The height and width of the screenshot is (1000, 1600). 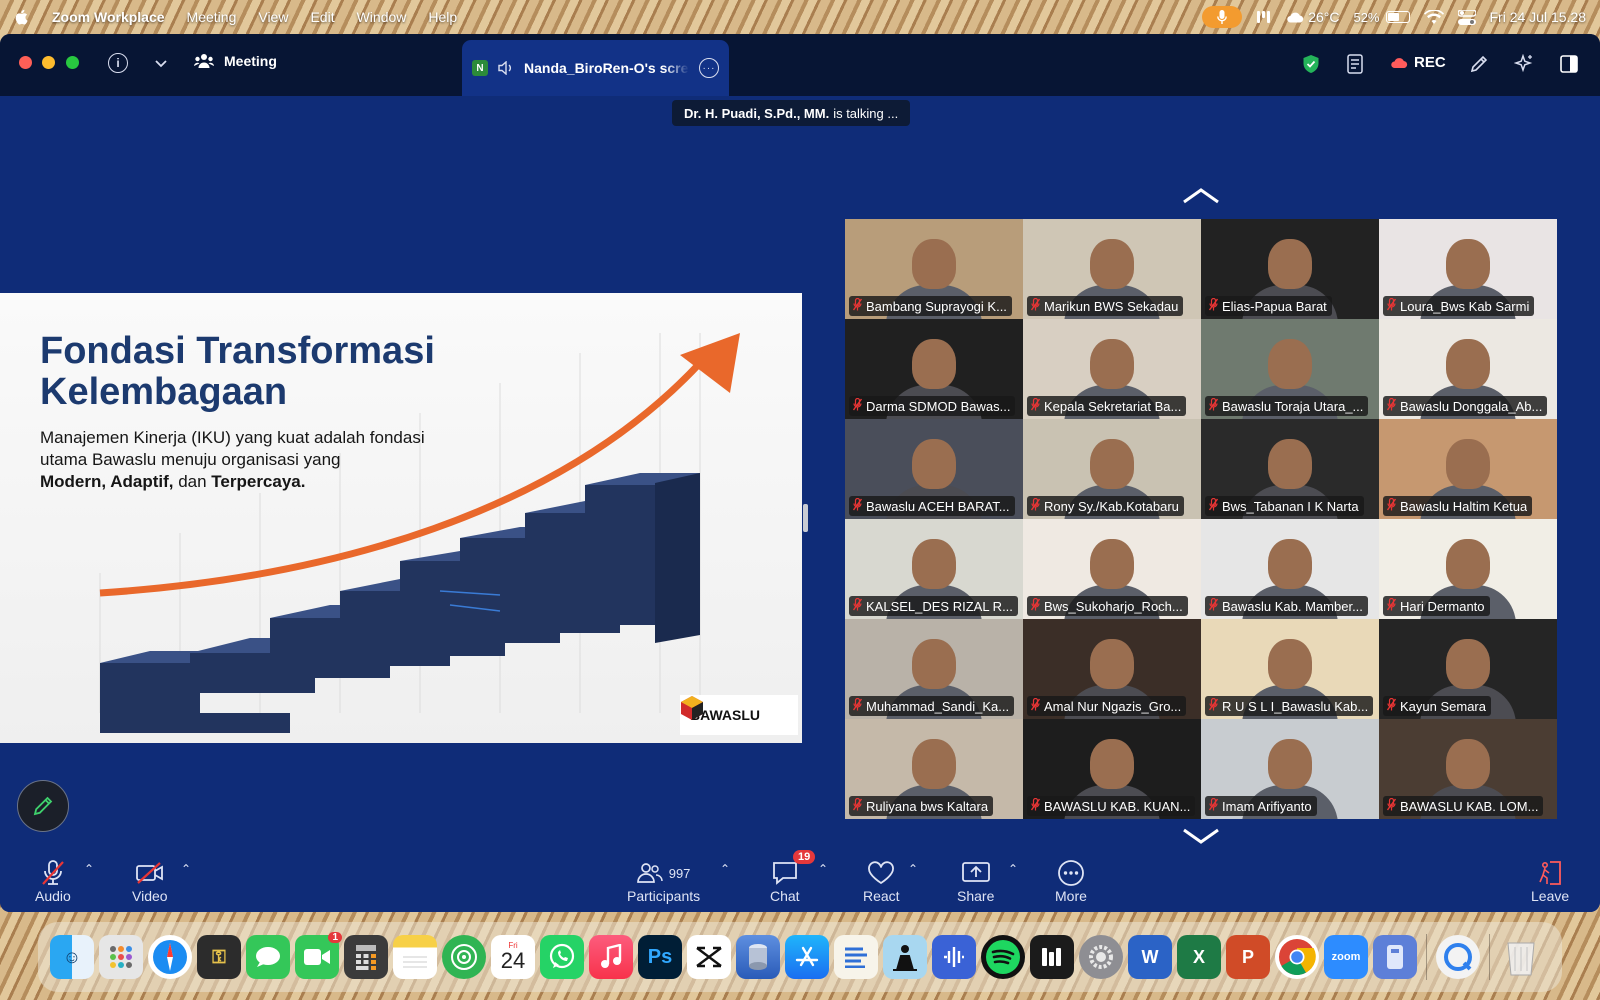 I want to click on powerpoint-icon: P, so click(x=1248, y=957).